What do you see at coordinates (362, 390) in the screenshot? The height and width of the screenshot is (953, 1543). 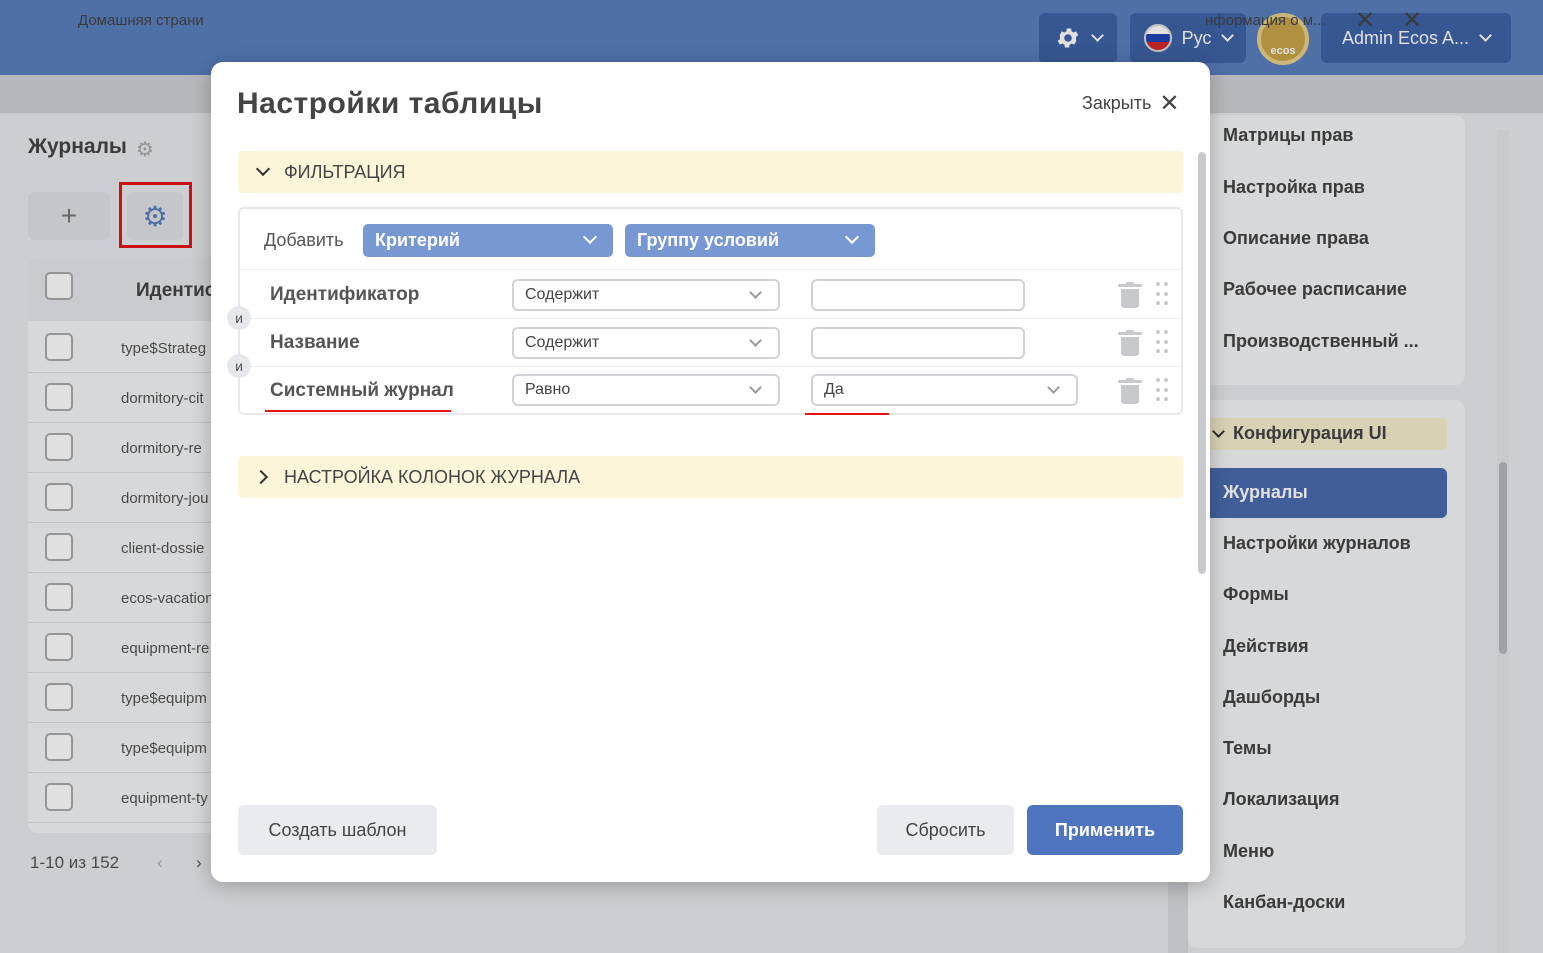 I see `filter-field-label: Системный журнал` at bounding box center [362, 390].